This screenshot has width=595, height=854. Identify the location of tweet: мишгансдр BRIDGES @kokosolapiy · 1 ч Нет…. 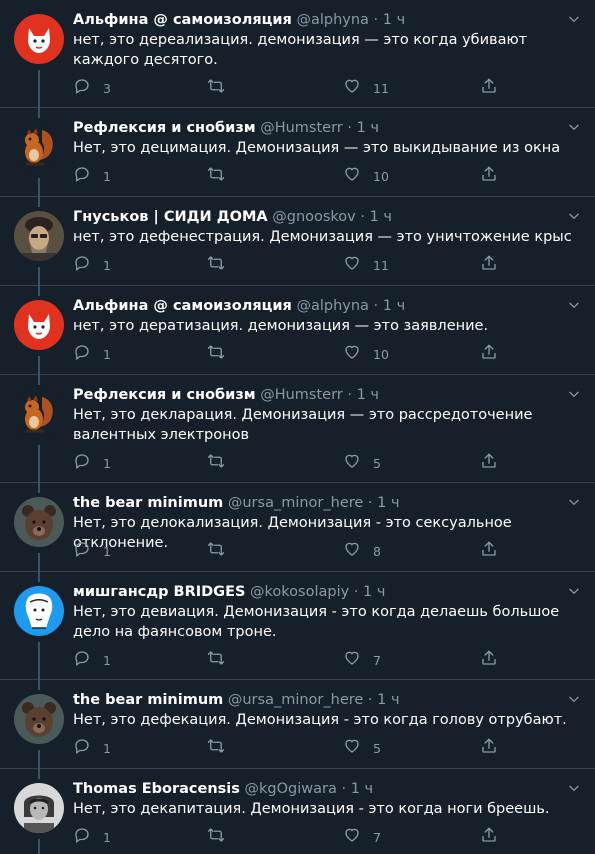
(297, 626).